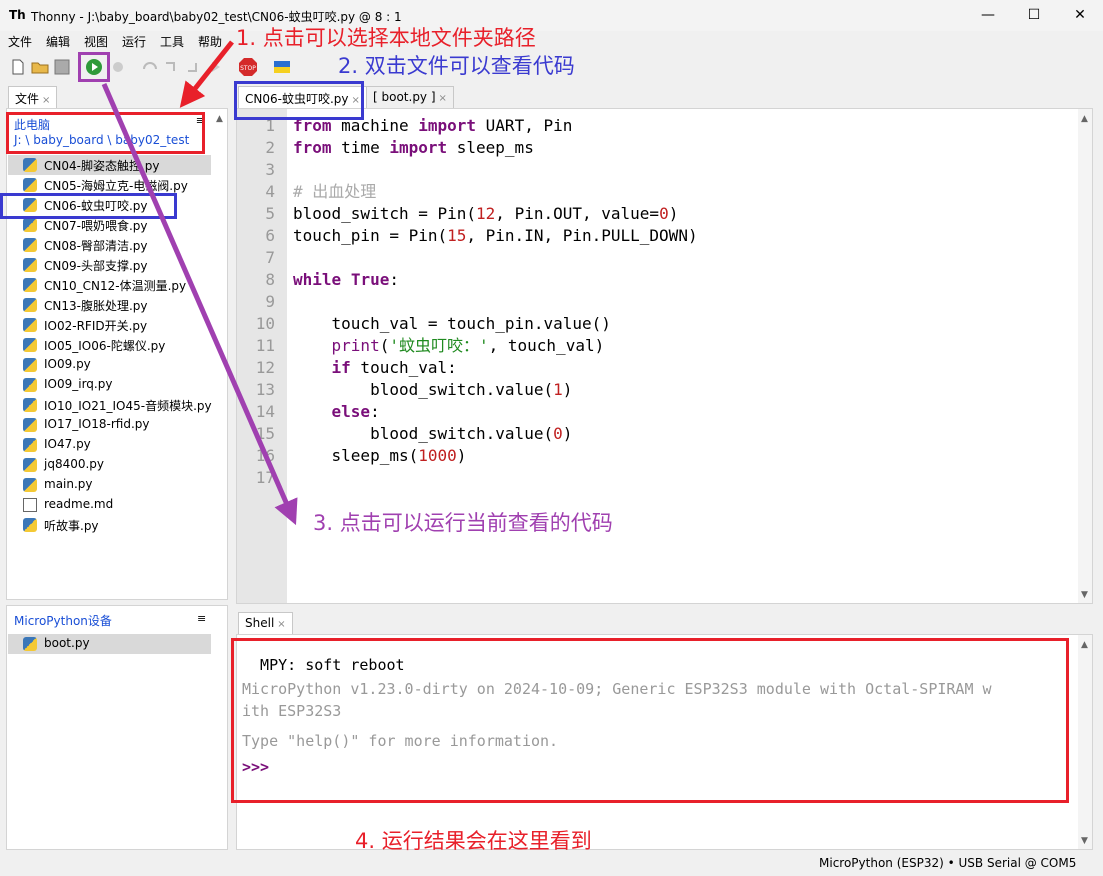  Describe the element at coordinates (456, 66) in the screenshot. I see `annotation-step2: 2. 双击文件可以查看代码` at that location.